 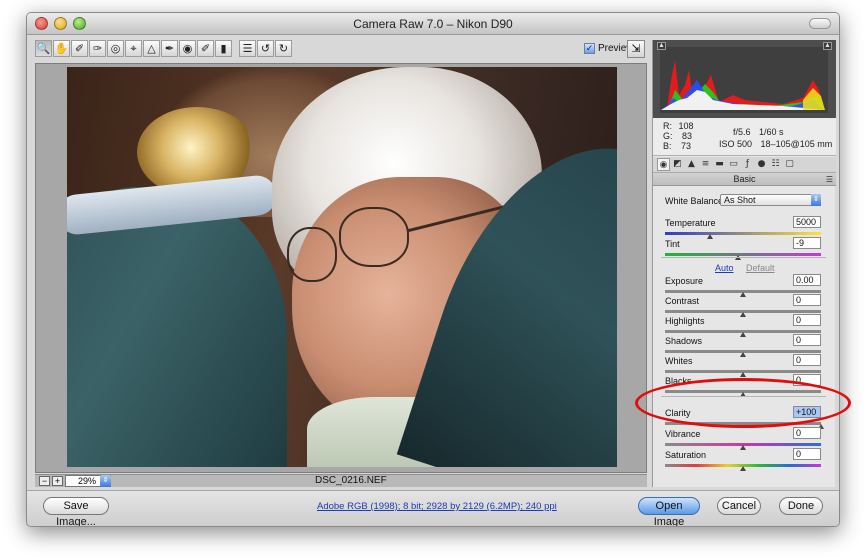 What do you see at coordinates (743, 354) in the screenshot?
I see `shadows-slider-thumb` at bounding box center [743, 354].